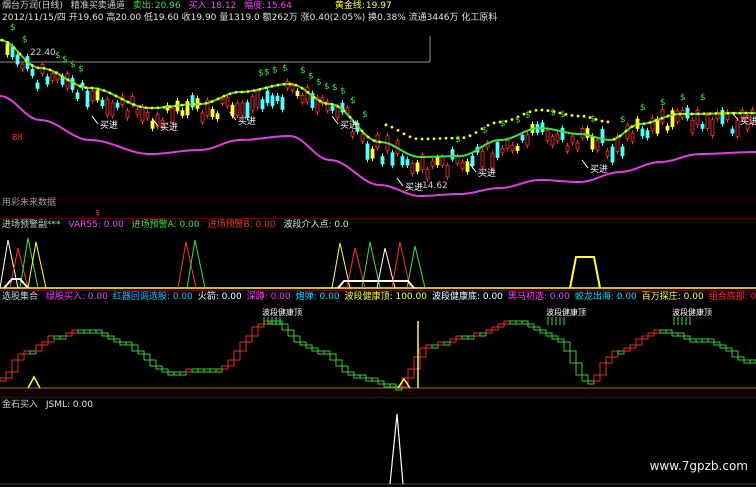  What do you see at coordinates (538, 297) in the screenshot?
I see `selection-item-7: 黑马初选: 0.00` at bounding box center [538, 297].